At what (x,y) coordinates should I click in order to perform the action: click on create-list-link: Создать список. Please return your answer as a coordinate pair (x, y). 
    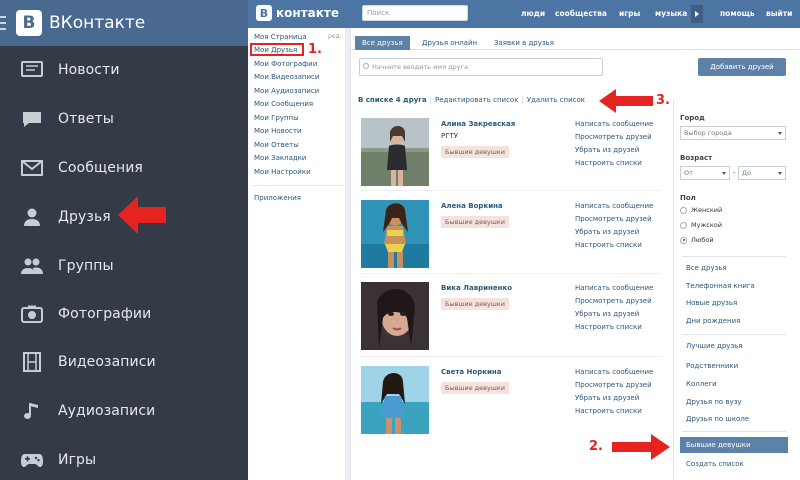
    Looking at the image, I should click on (715, 464).